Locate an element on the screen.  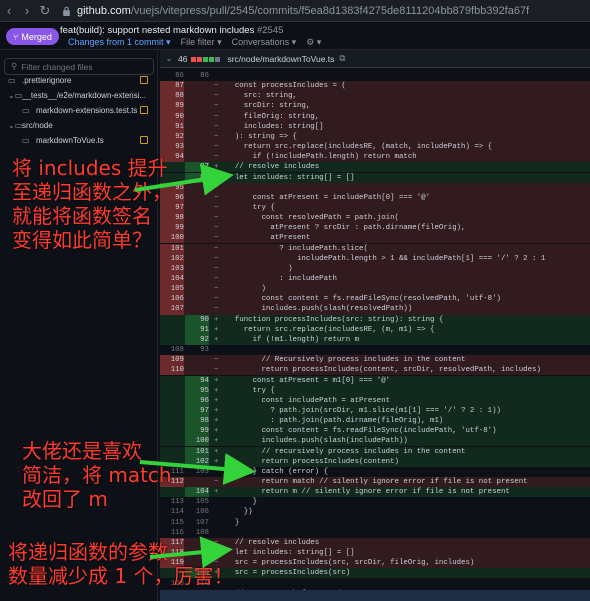
old-line-number: 109 is located at coordinates (172, 360).